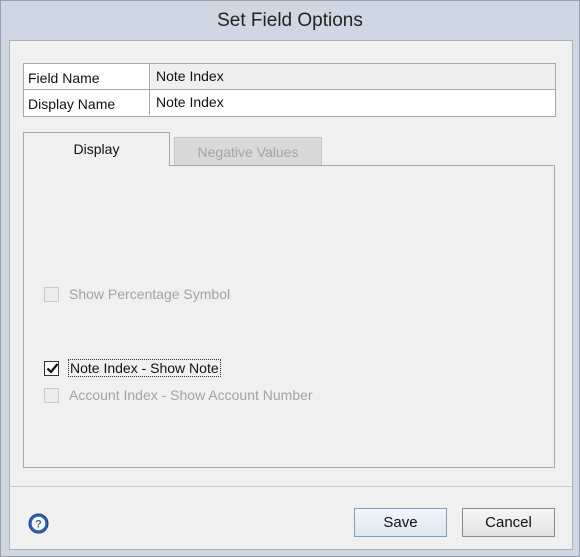 This screenshot has width=580, height=557. Describe the element at coordinates (353, 102) in the screenshot. I see `display-name-input: Note Index` at that location.